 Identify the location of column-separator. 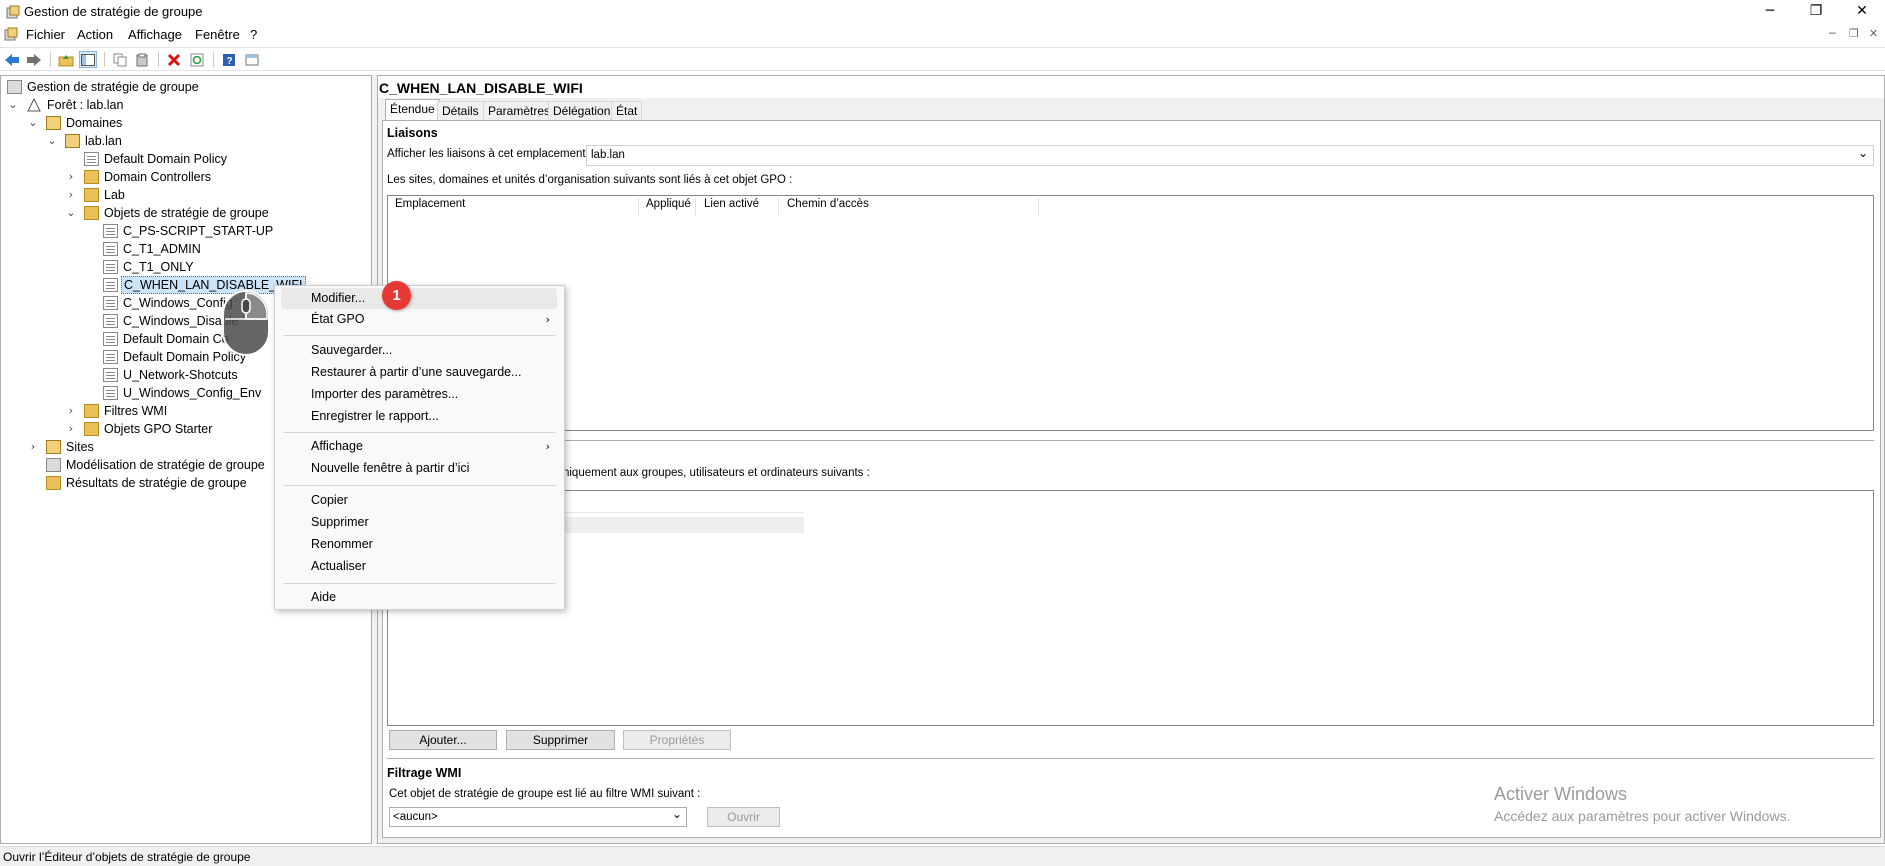
(638, 207).